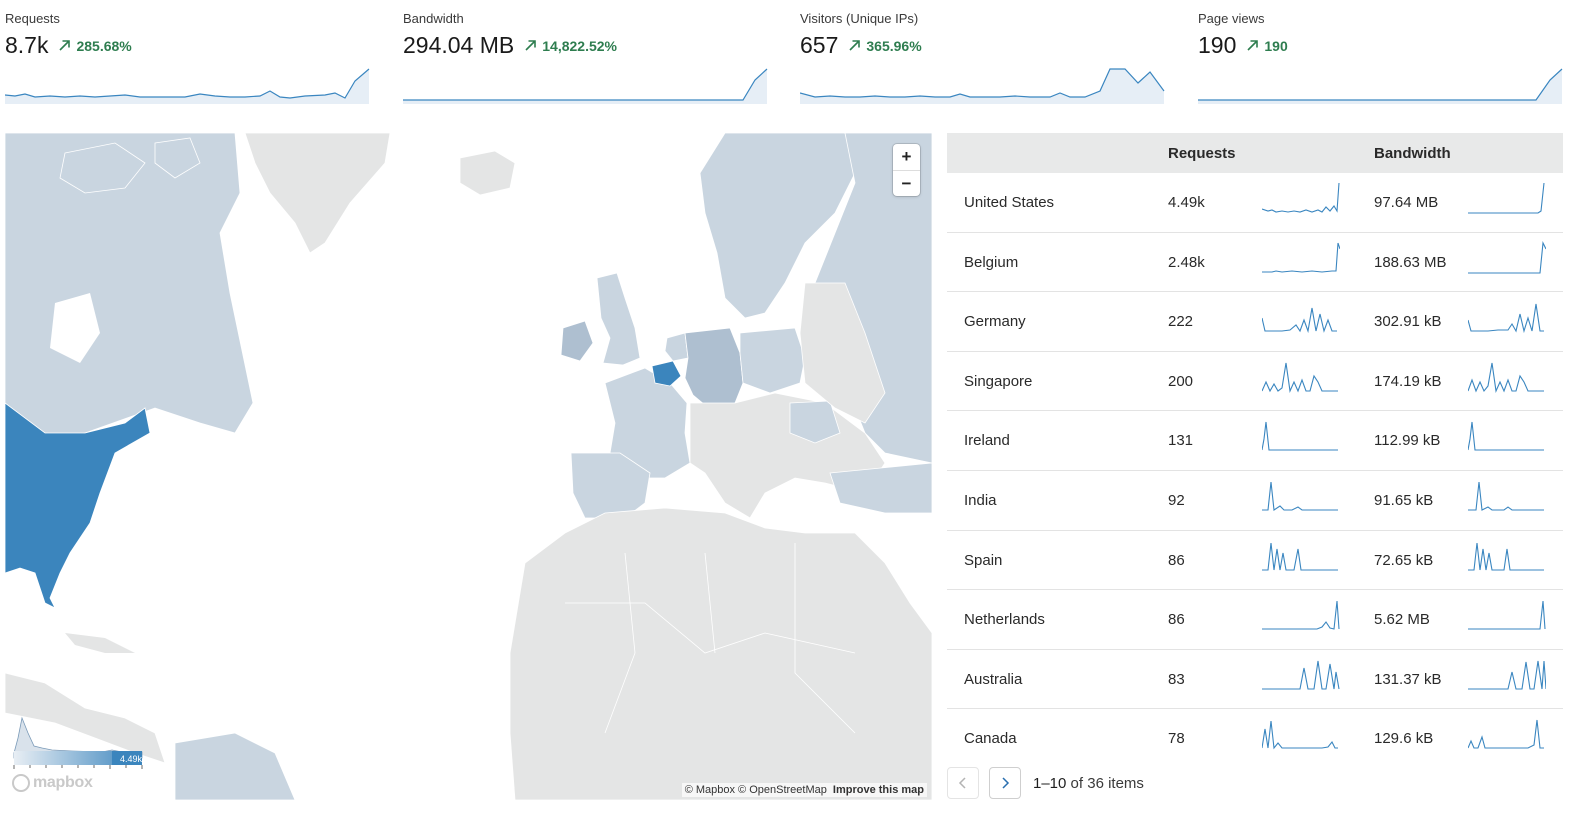  I want to click on chevron-right-icon, so click(1006, 783).